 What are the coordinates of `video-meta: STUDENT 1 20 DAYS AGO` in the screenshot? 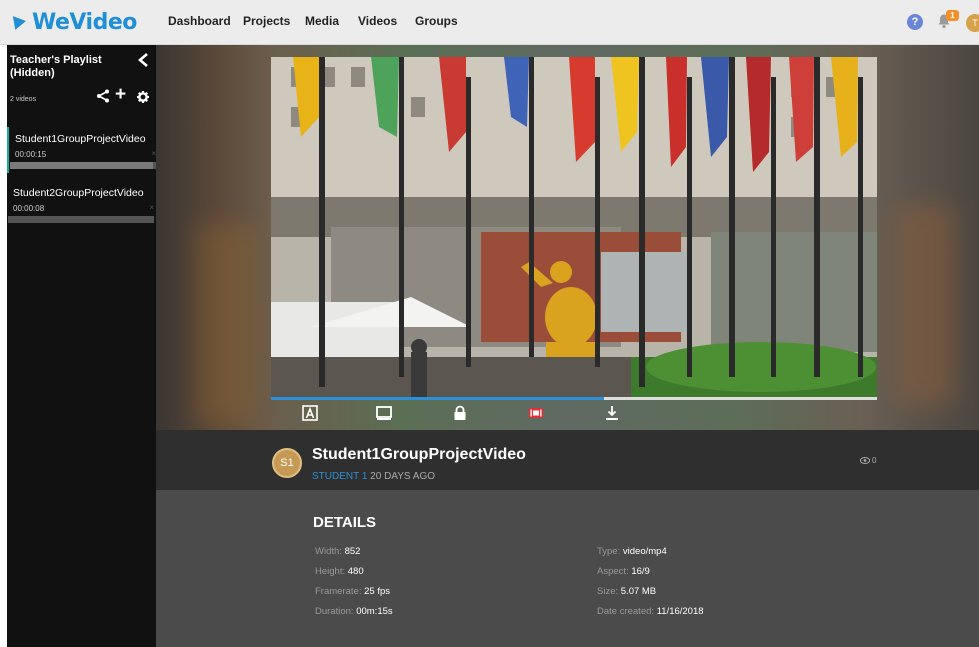 It's located at (373, 476).